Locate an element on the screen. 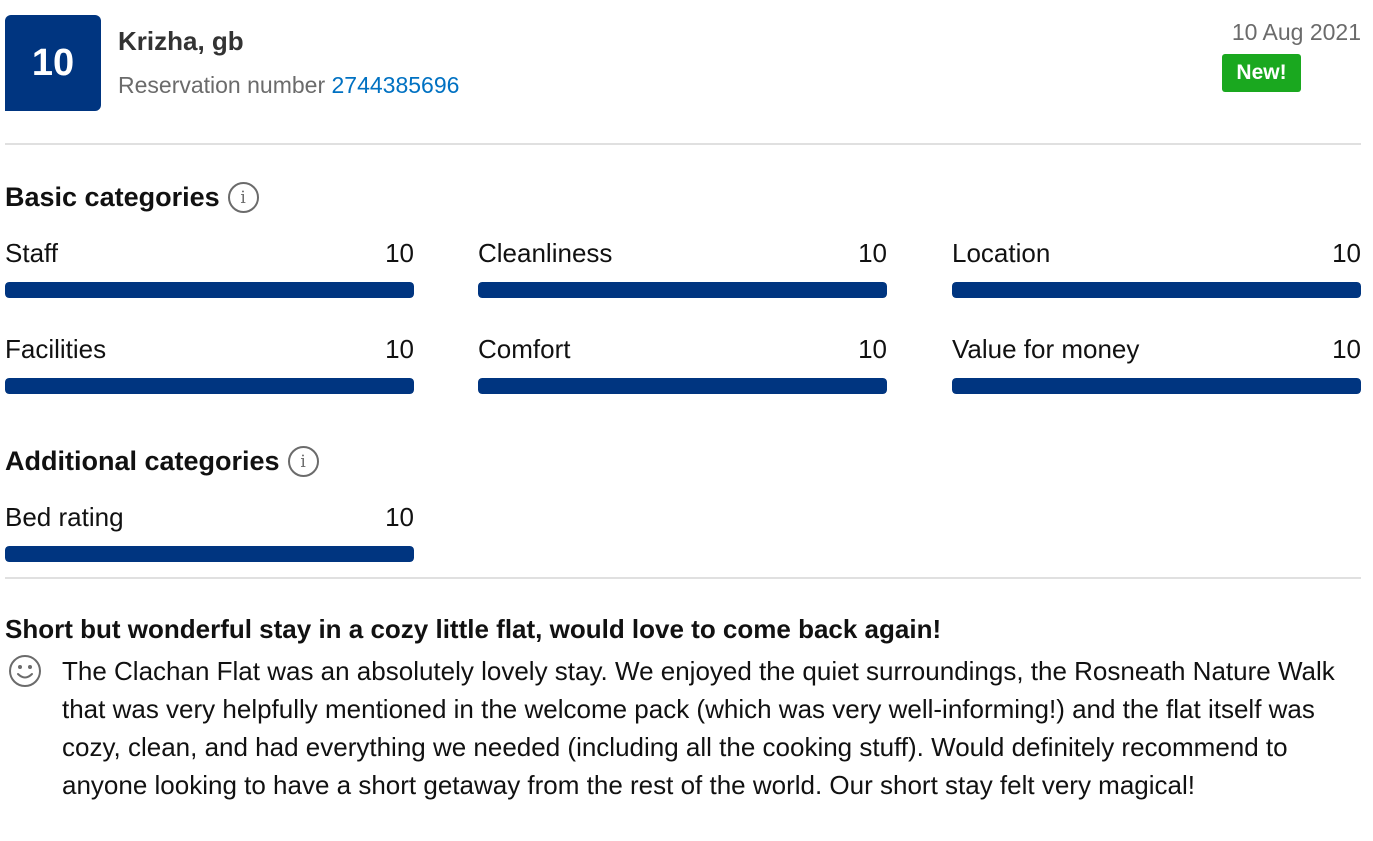 Image resolution: width=1373 pixels, height=841 pixels. reservation-number-link: 2744385696 is located at coordinates (396, 85).